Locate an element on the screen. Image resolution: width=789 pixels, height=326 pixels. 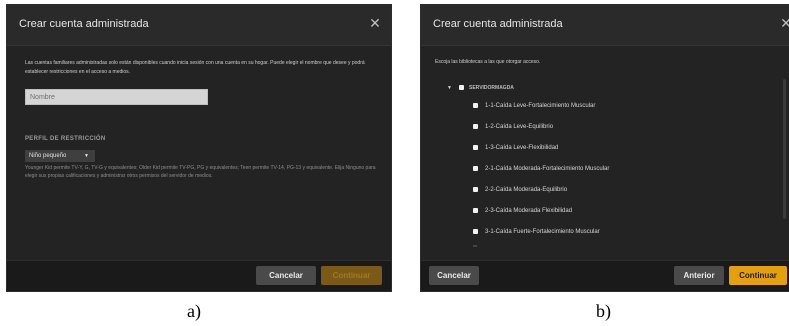
restriction-profile-label: PERFIL DE RESTRICCIÓN is located at coordinates (65, 139).